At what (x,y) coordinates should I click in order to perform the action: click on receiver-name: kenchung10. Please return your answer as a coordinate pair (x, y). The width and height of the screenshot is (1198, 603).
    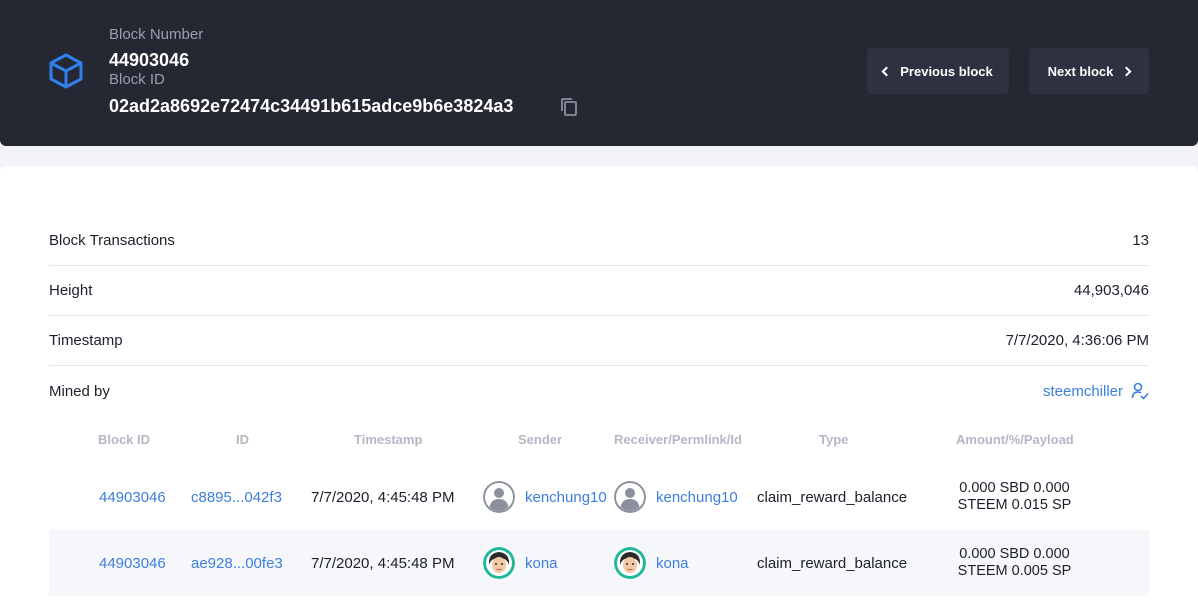
    Looking at the image, I should click on (697, 497).